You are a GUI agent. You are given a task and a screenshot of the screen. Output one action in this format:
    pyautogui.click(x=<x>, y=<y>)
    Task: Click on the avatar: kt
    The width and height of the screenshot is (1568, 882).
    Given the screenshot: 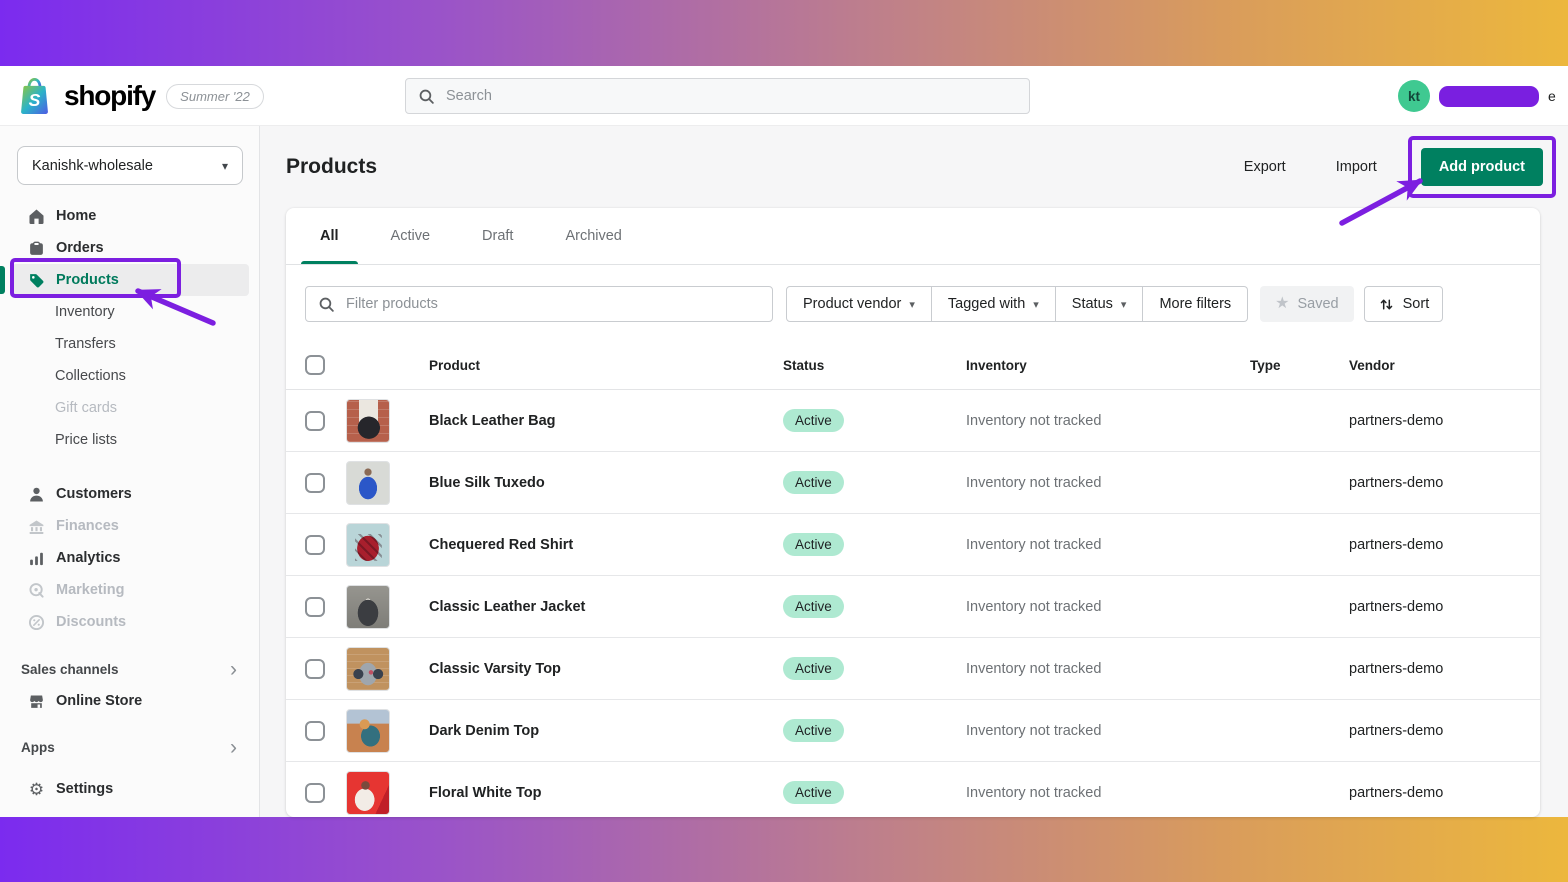 What is the action you would take?
    pyautogui.click(x=1414, y=96)
    